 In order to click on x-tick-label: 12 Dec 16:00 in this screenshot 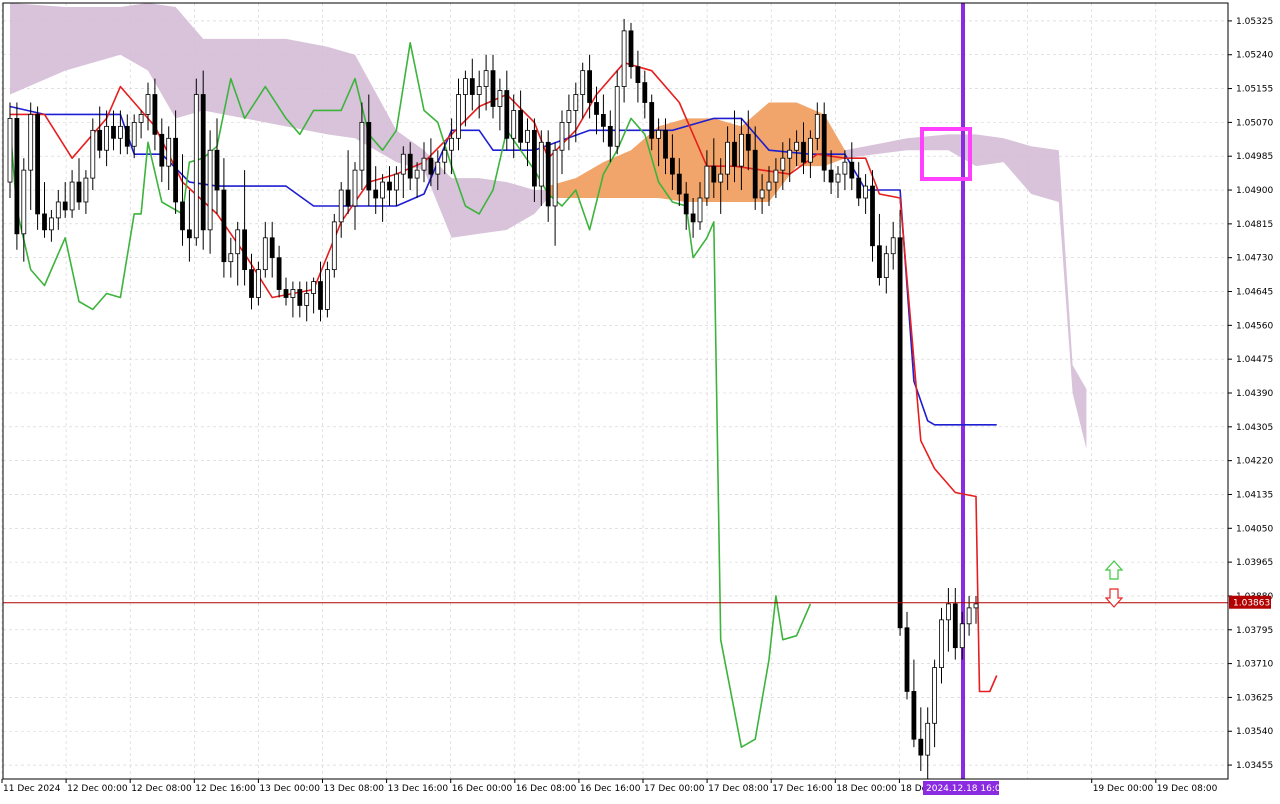, I will do `click(225, 789)`.